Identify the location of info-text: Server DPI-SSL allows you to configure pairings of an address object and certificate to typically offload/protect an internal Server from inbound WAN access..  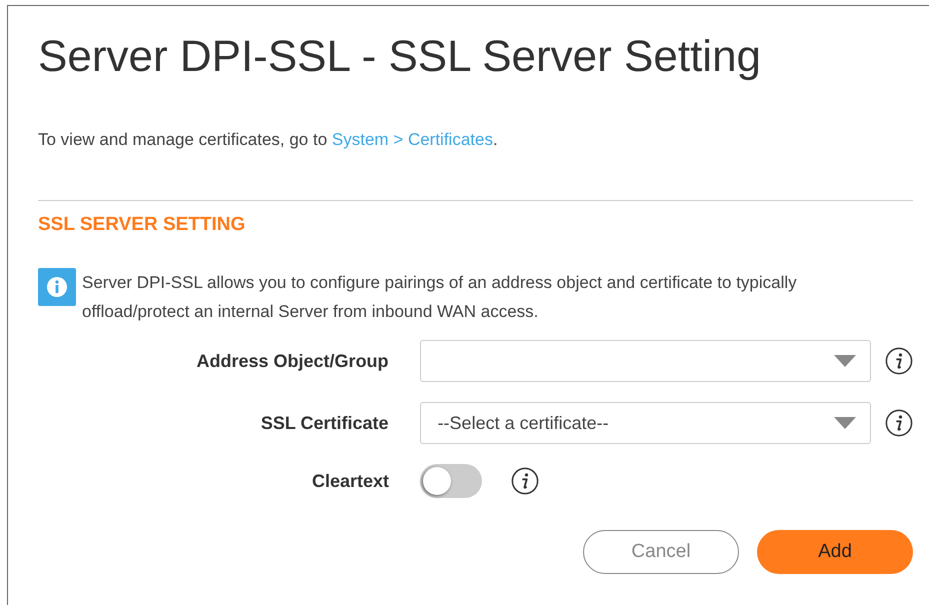
(439, 297).